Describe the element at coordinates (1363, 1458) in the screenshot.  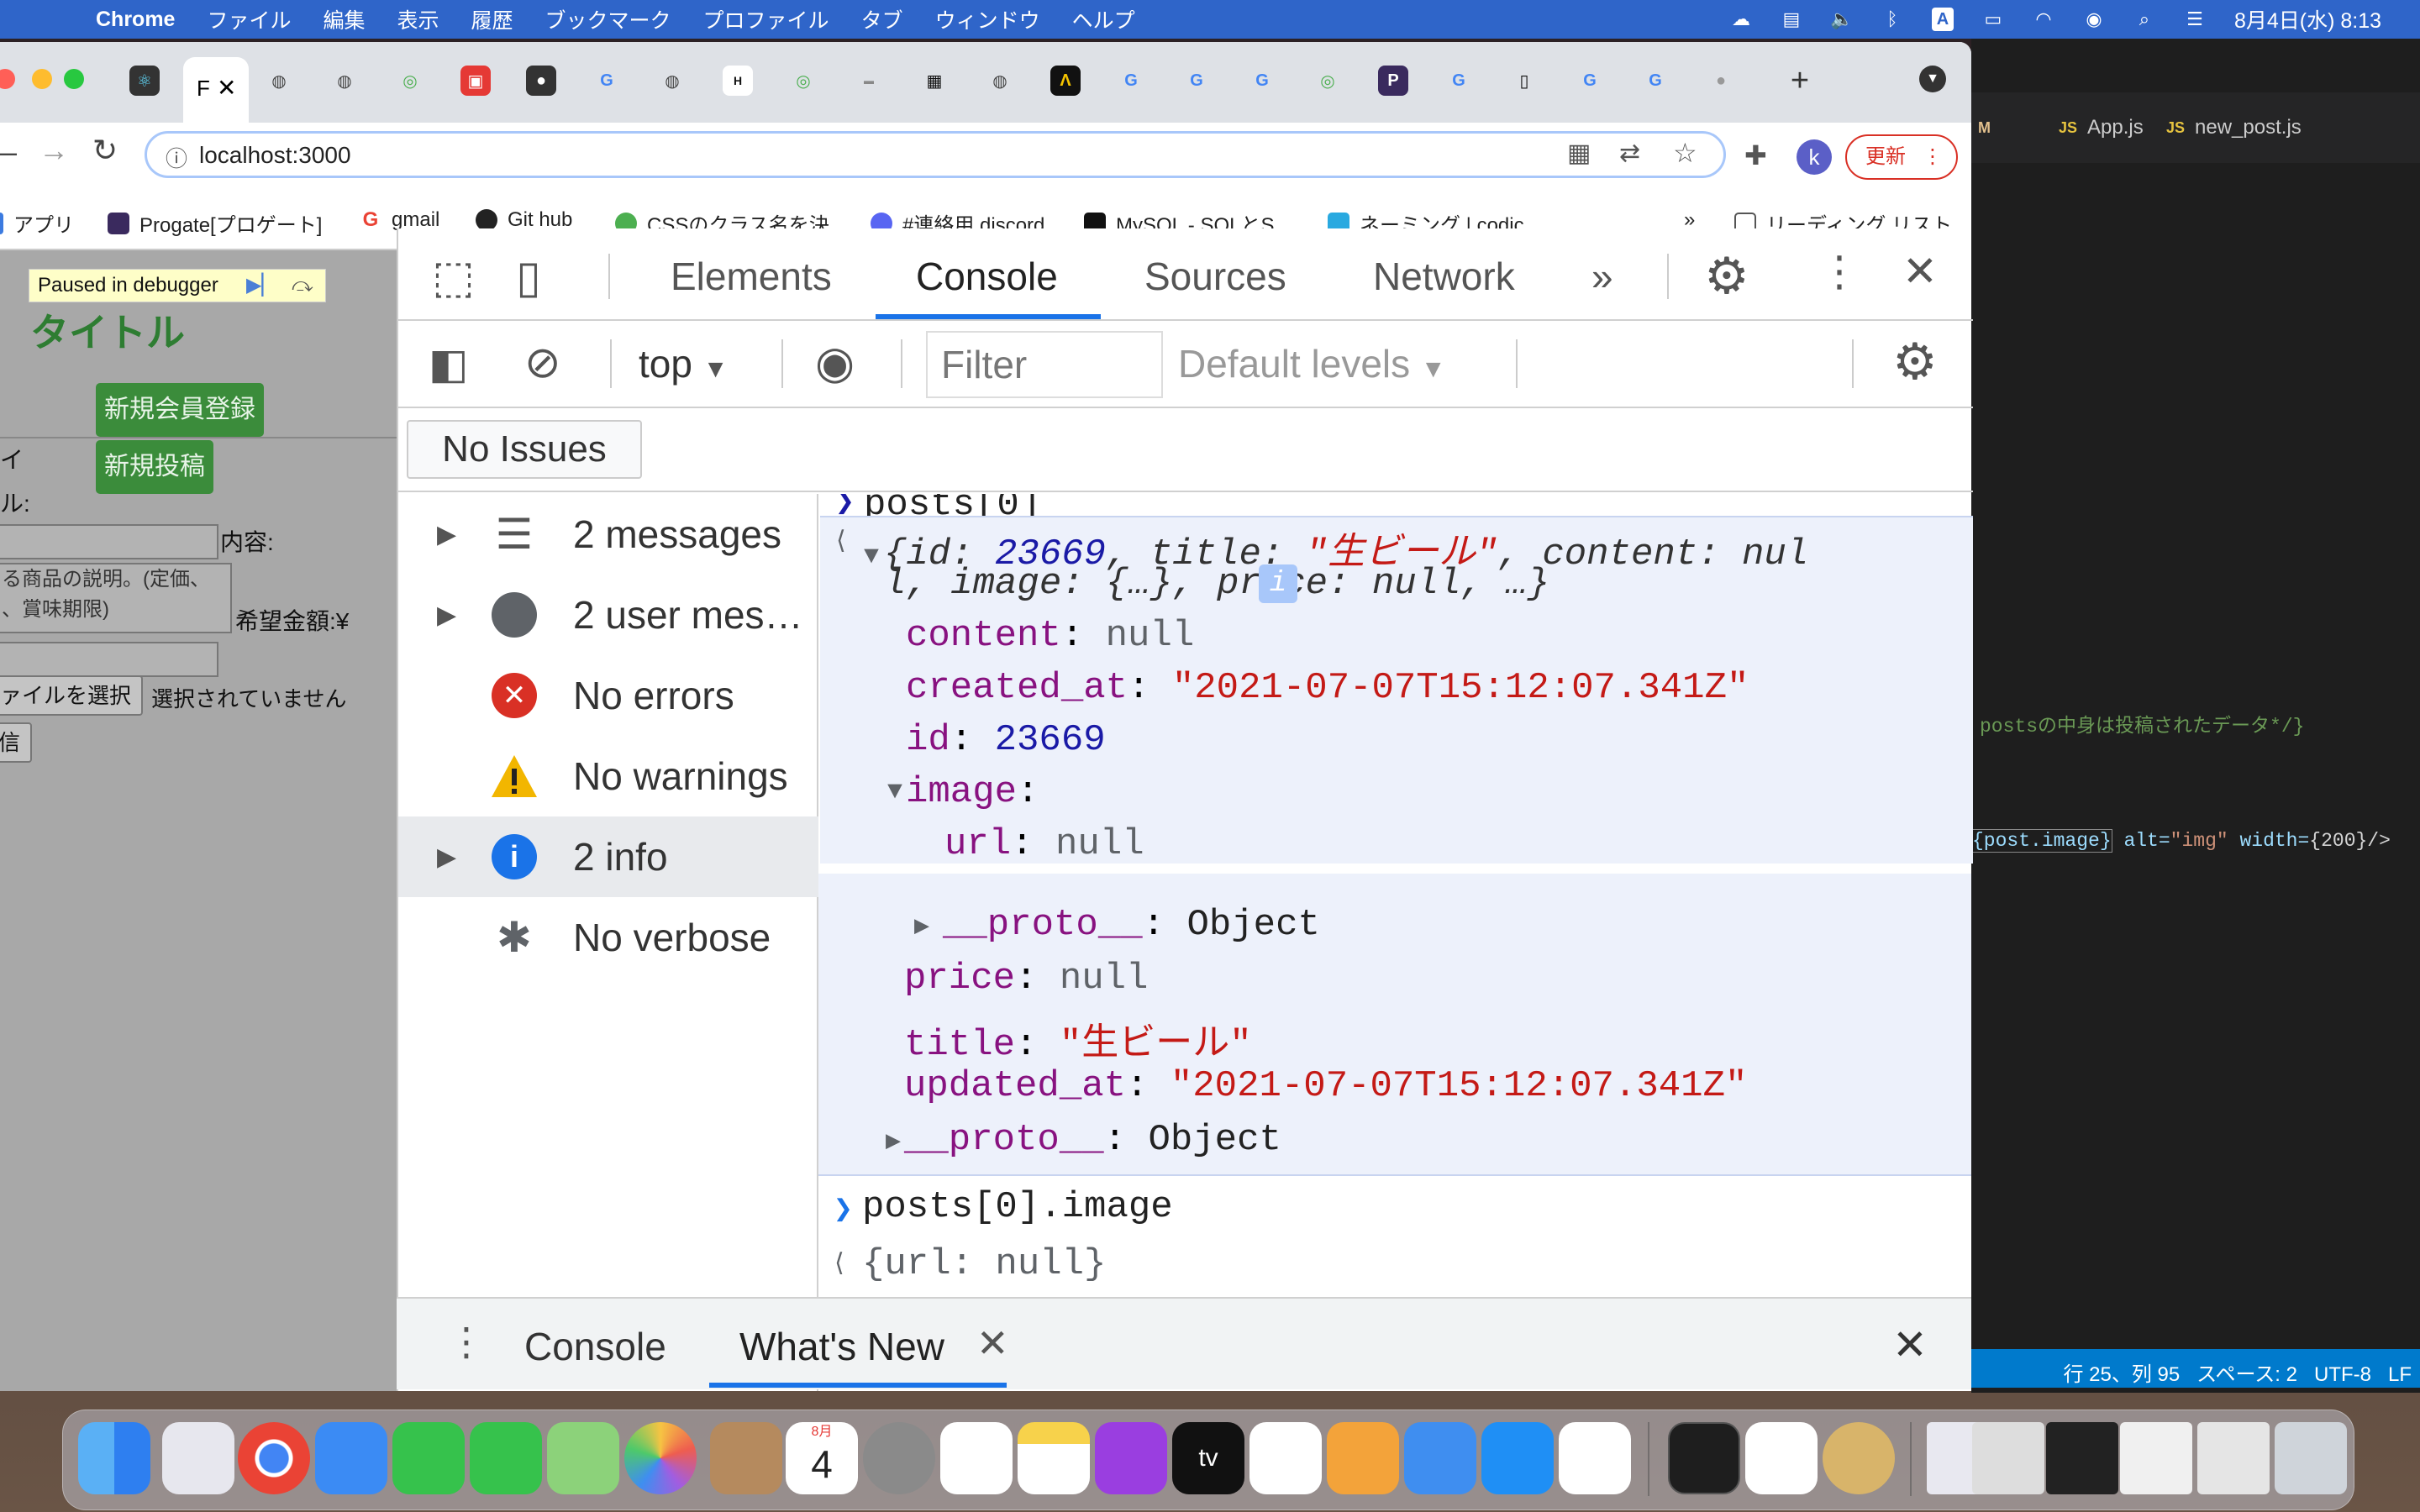
I see `pages-icon` at that location.